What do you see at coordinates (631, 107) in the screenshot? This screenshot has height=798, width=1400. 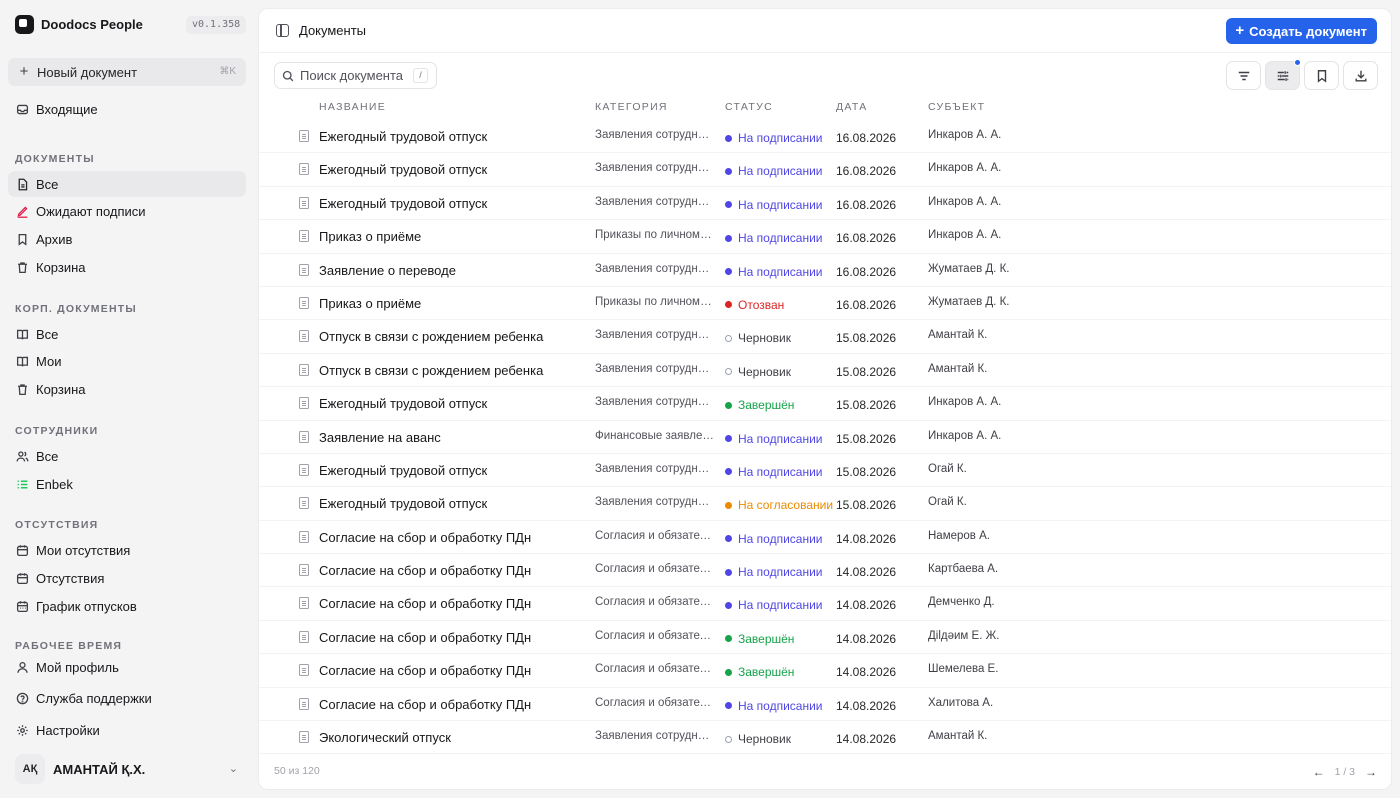 I see `column-header-category: Категория` at bounding box center [631, 107].